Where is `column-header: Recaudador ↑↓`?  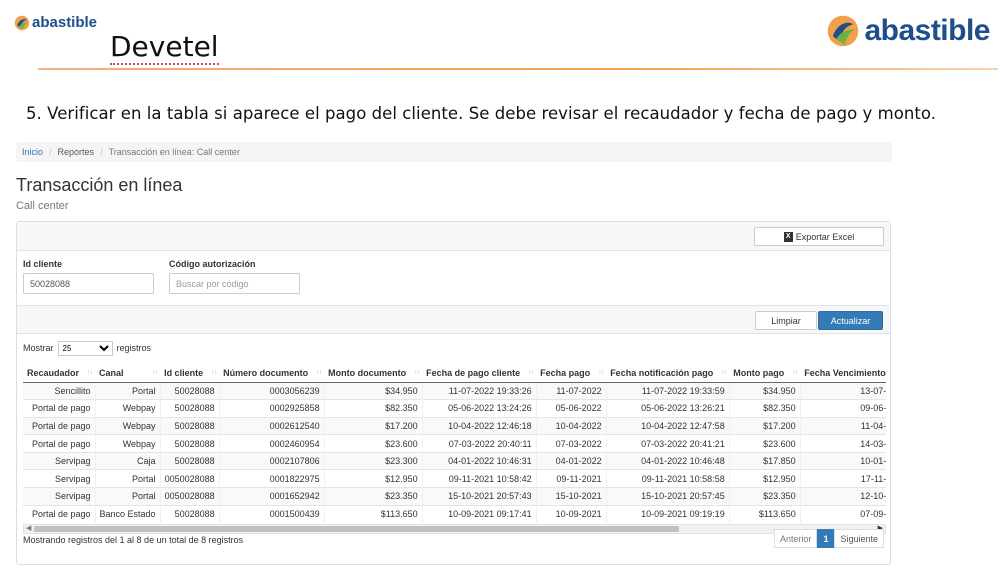 column-header: Recaudador ↑↓ is located at coordinates (59, 374).